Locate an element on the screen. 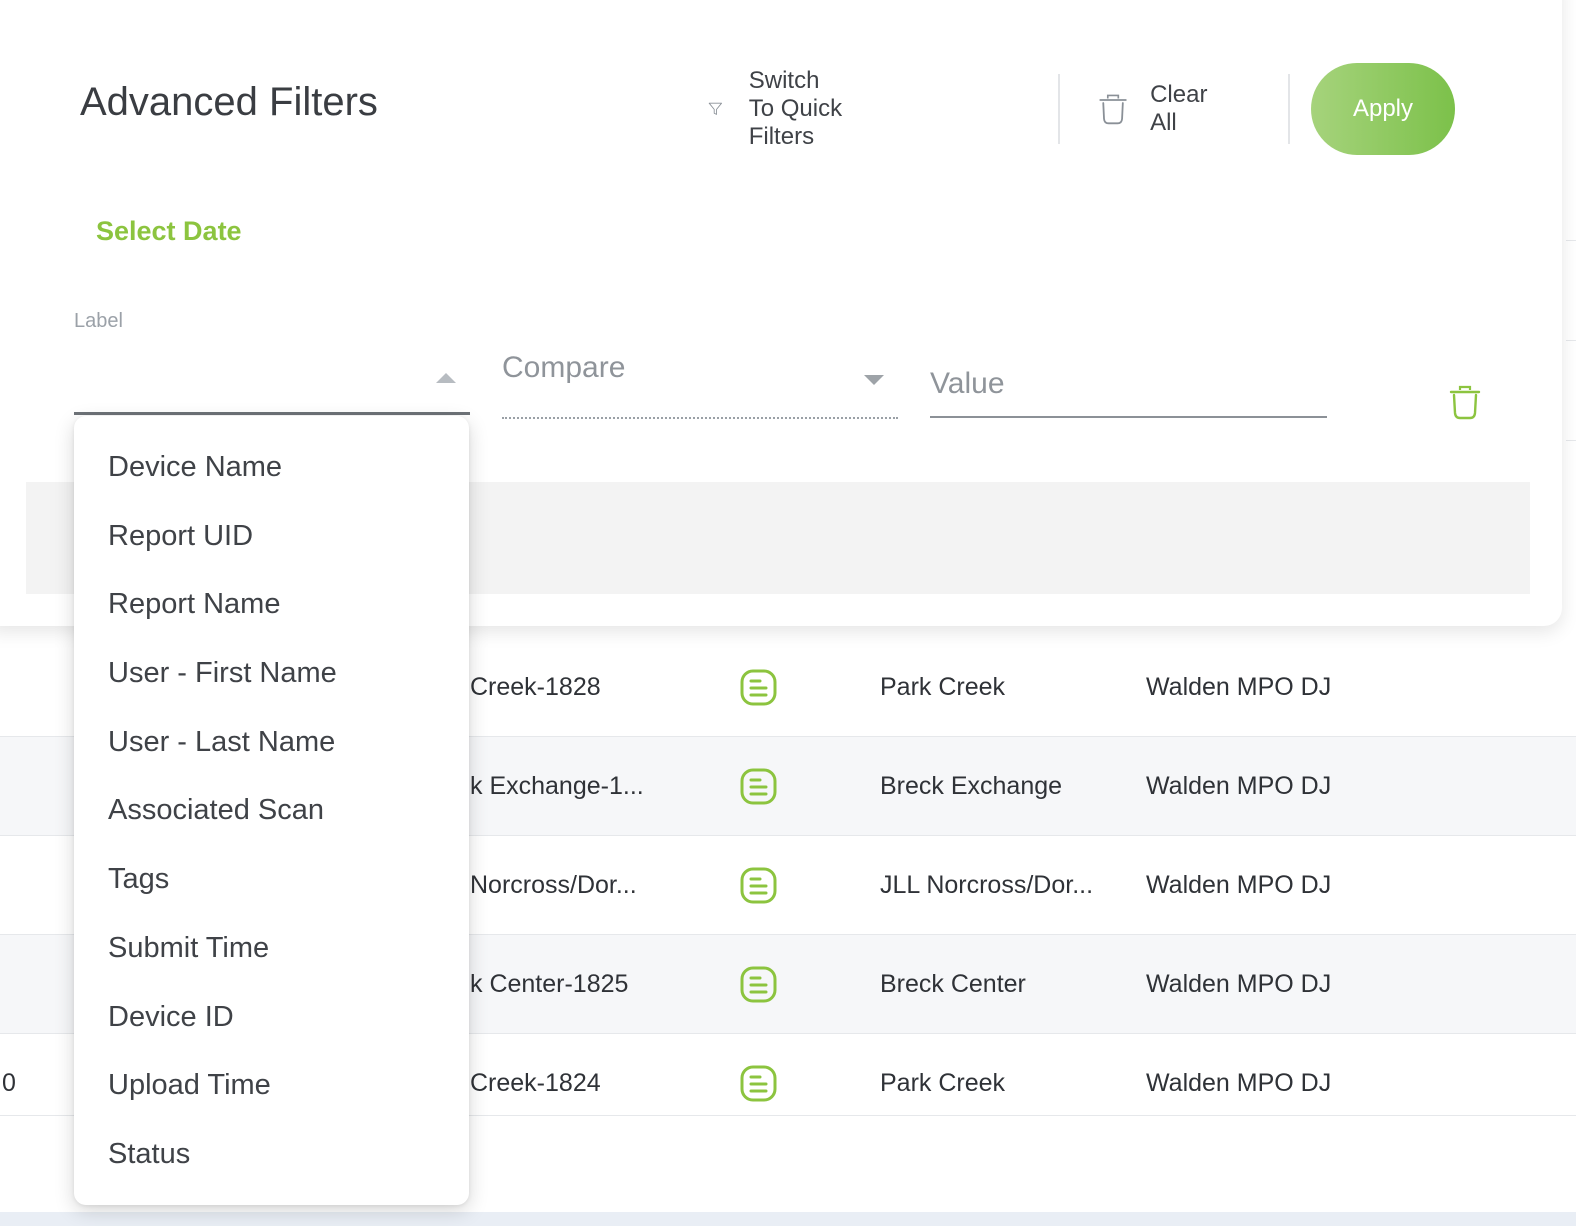 The height and width of the screenshot is (1226, 1576). option-tags: Tags is located at coordinates (271, 879).